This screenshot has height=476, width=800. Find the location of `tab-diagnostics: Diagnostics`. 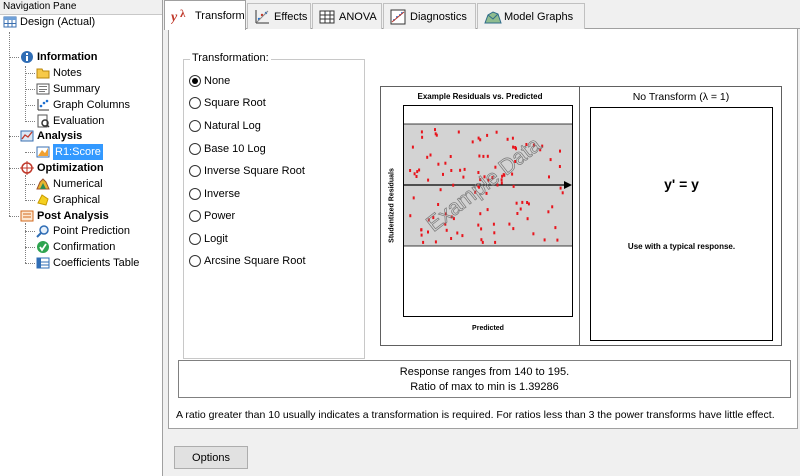

tab-diagnostics: Diagnostics is located at coordinates (429, 16).